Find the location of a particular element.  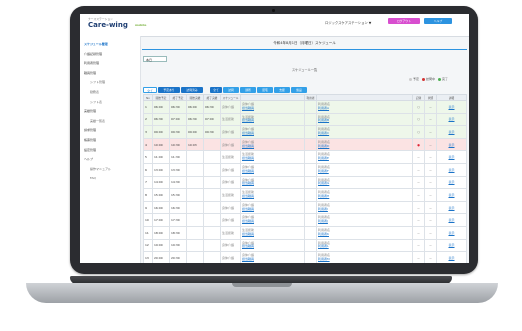

table-row: 7 14:00 14:30 身体介護 身体介護 担当職員 利用者名 利用者G －－表示 is located at coordinates (305, 182).